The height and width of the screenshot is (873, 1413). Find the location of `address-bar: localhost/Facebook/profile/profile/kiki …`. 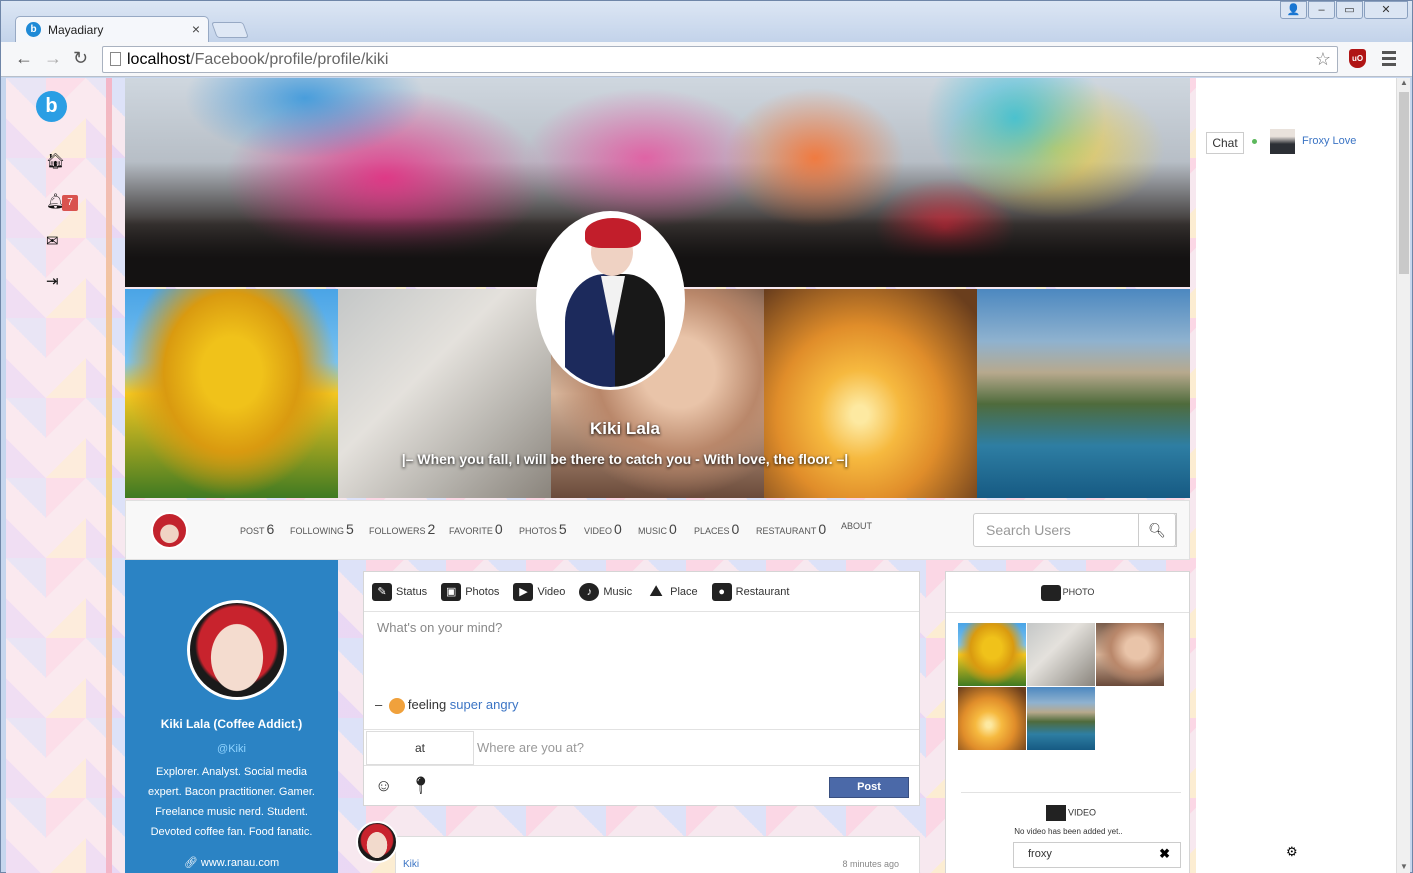

address-bar: localhost/Facebook/profile/profile/kiki … is located at coordinates (720, 59).